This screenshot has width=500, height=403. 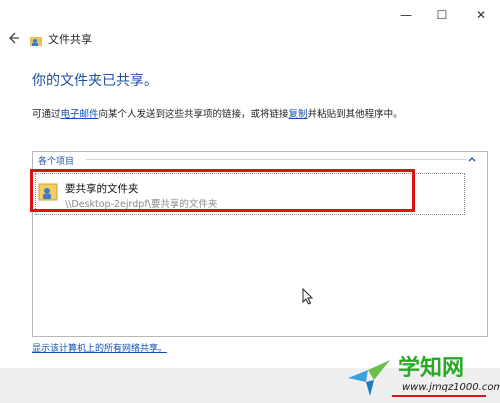 I want to click on mouse-pointer-icon, so click(x=308, y=296).